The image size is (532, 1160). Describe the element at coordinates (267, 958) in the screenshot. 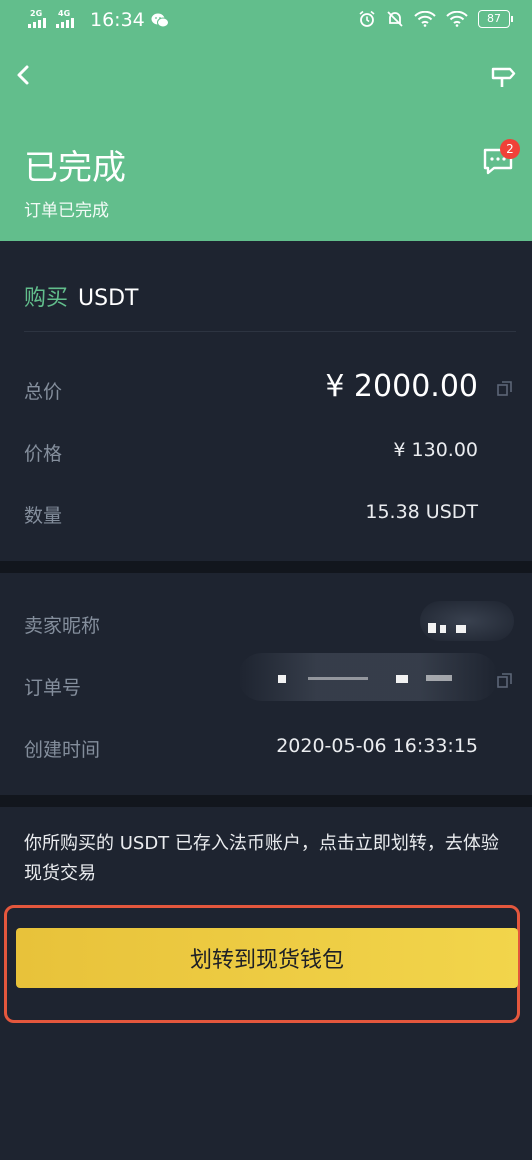

I see `transfer-to-spot-wallet-button: 划转到现货钱包` at that location.